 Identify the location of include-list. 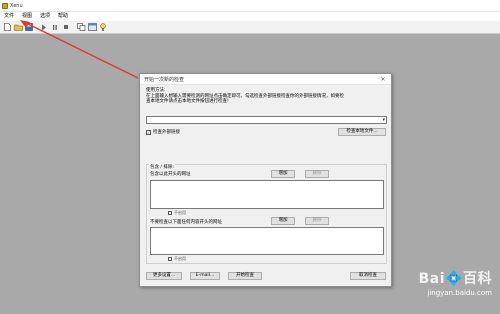
(267, 194).